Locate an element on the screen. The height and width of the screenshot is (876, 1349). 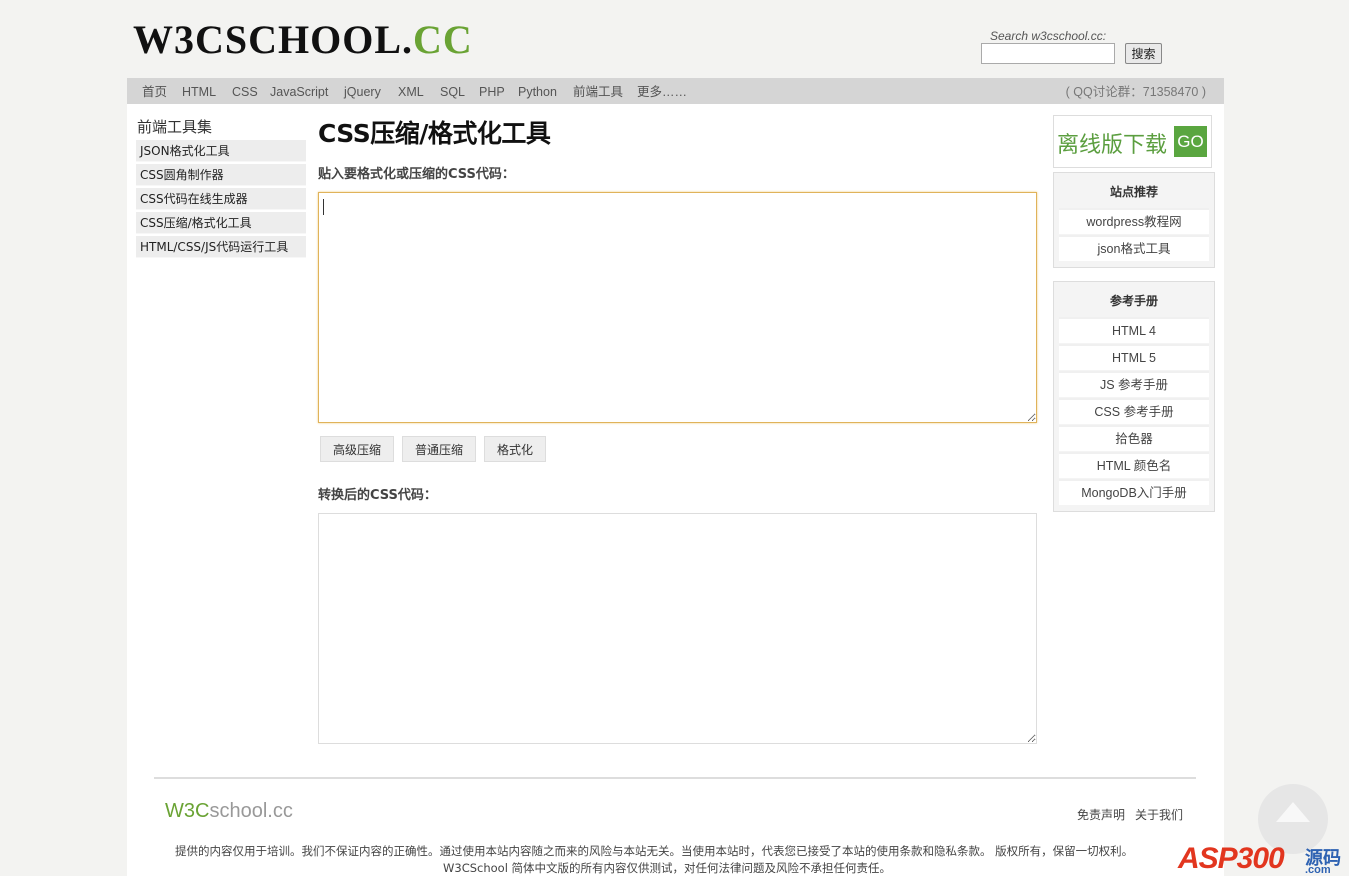
recommend-panel: 站点推荐 wordpress教程网 json格式工具 is located at coordinates (1134, 220).